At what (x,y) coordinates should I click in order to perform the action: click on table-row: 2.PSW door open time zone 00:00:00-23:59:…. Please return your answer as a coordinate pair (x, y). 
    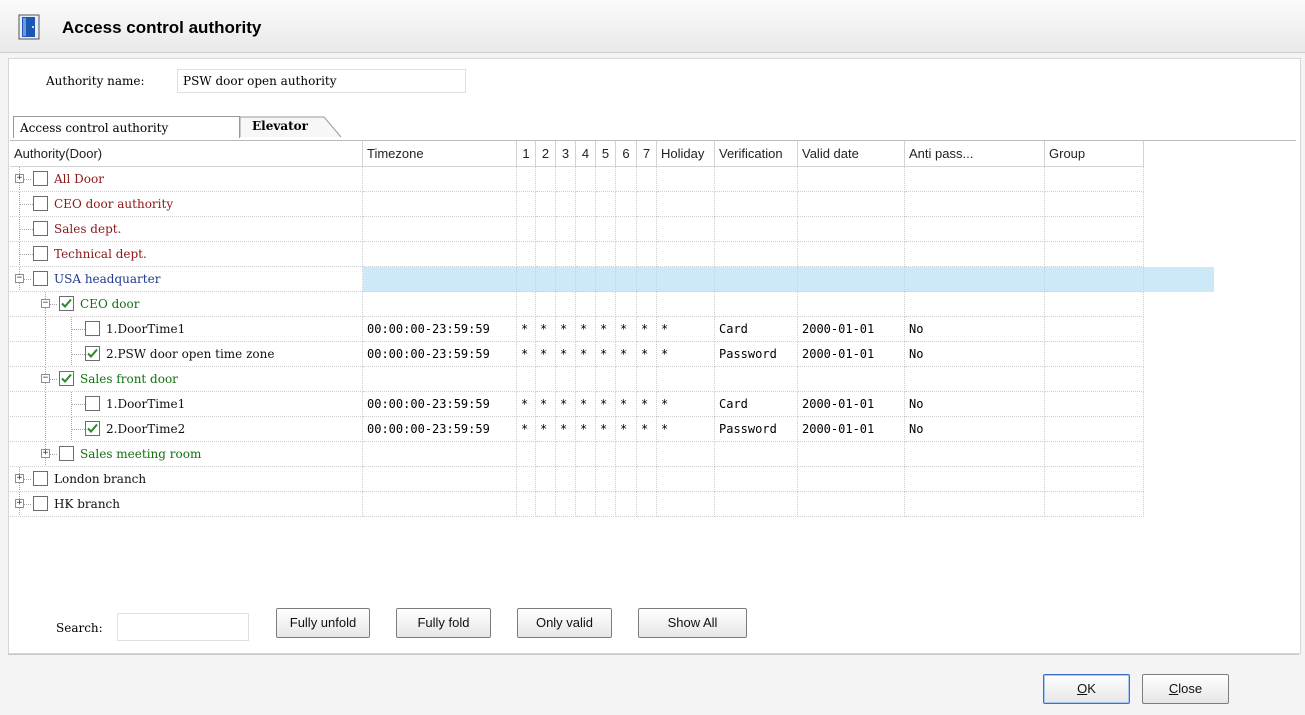
    Looking at the image, I should click on (612, 354).